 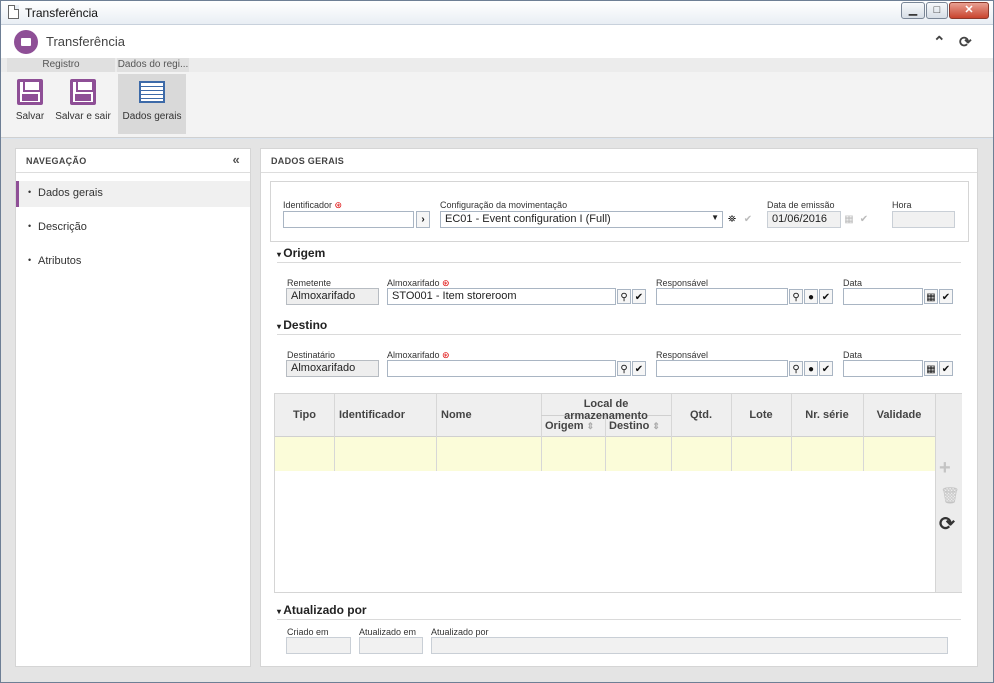 What do you see at coordinates (460, 632) in the screenshot?
I see `atualizado-por-label: Atualizado por` at bounding box center [460, 632].